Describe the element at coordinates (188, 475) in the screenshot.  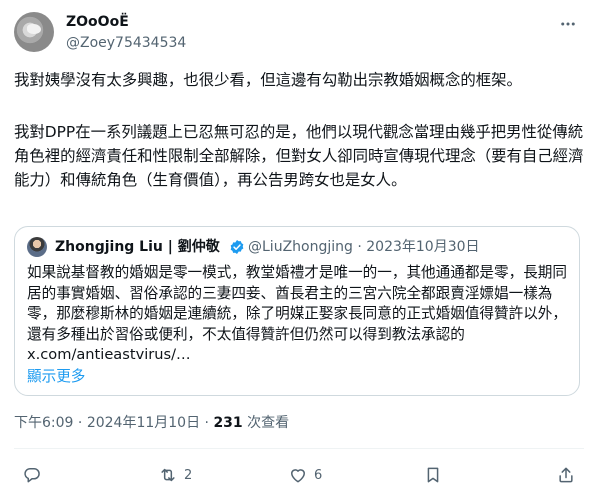
I see `retweet-count: 2` at that location.